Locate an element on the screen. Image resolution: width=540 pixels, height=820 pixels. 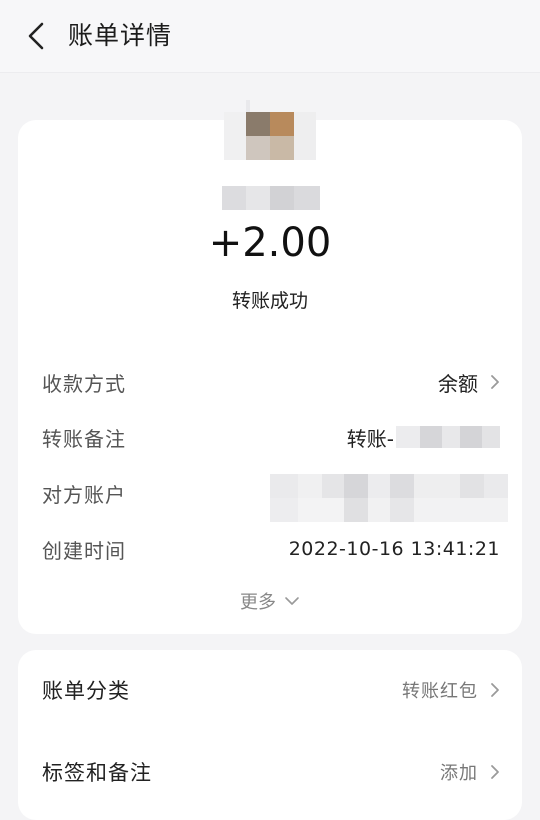
note-mosaic is located at coordinates (448, 437).